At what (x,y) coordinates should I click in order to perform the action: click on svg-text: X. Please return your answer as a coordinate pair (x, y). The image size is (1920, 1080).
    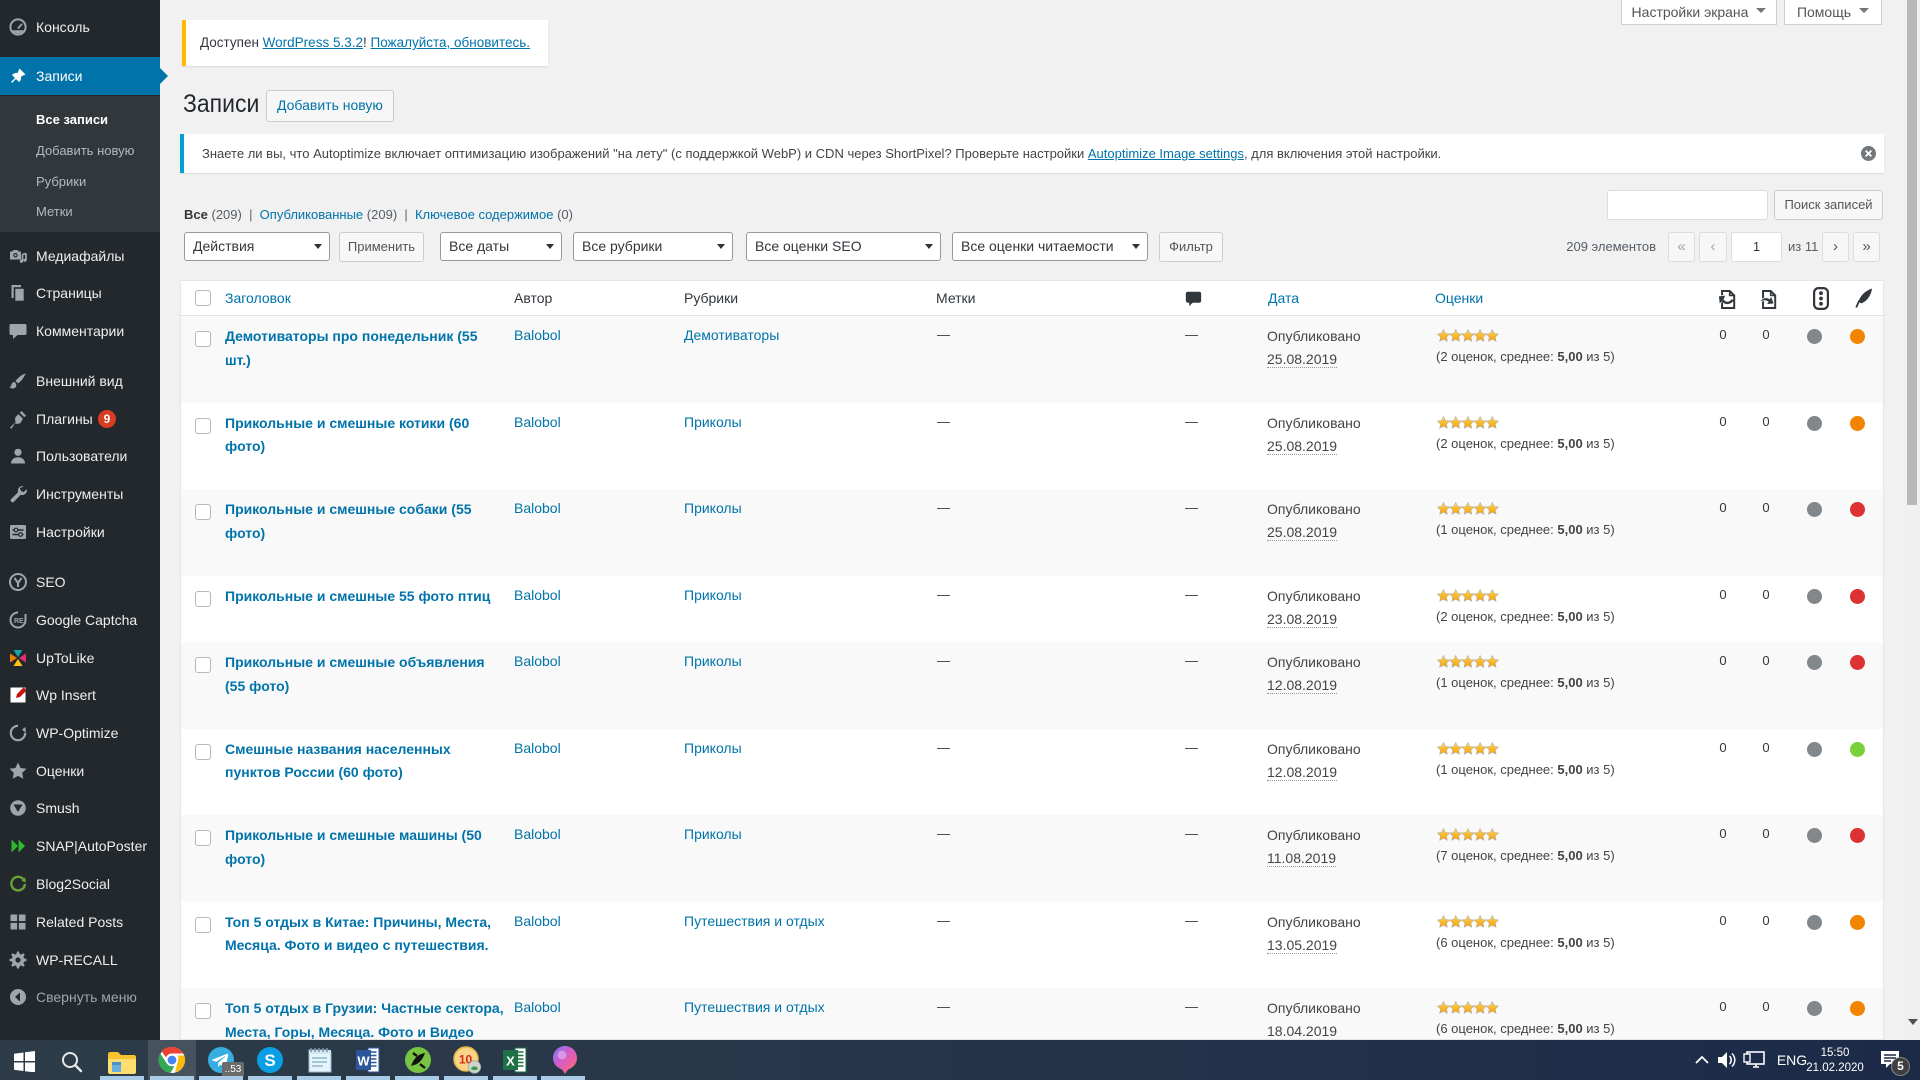
    Looking at the image, I should click on (510, 1061).